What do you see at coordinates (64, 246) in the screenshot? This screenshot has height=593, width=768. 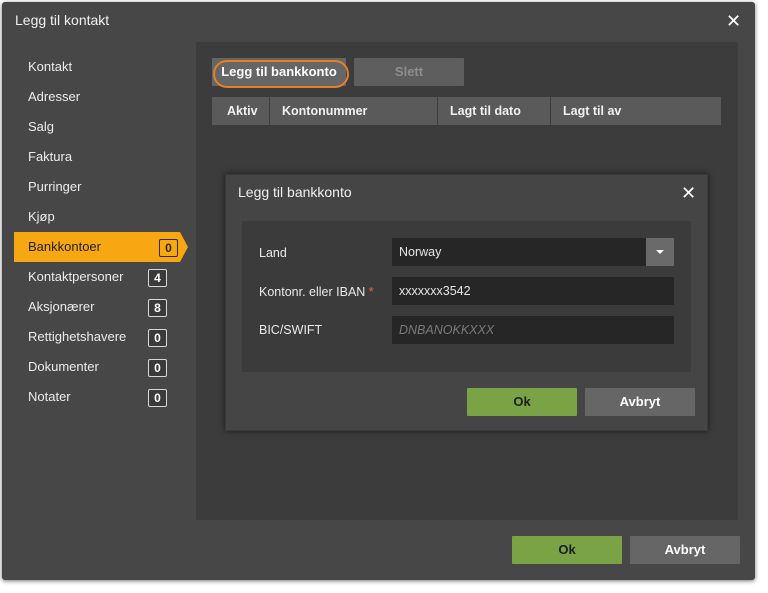 I see `sidebar-item-label: Bankkontoer` at bounding box center [64, 246].